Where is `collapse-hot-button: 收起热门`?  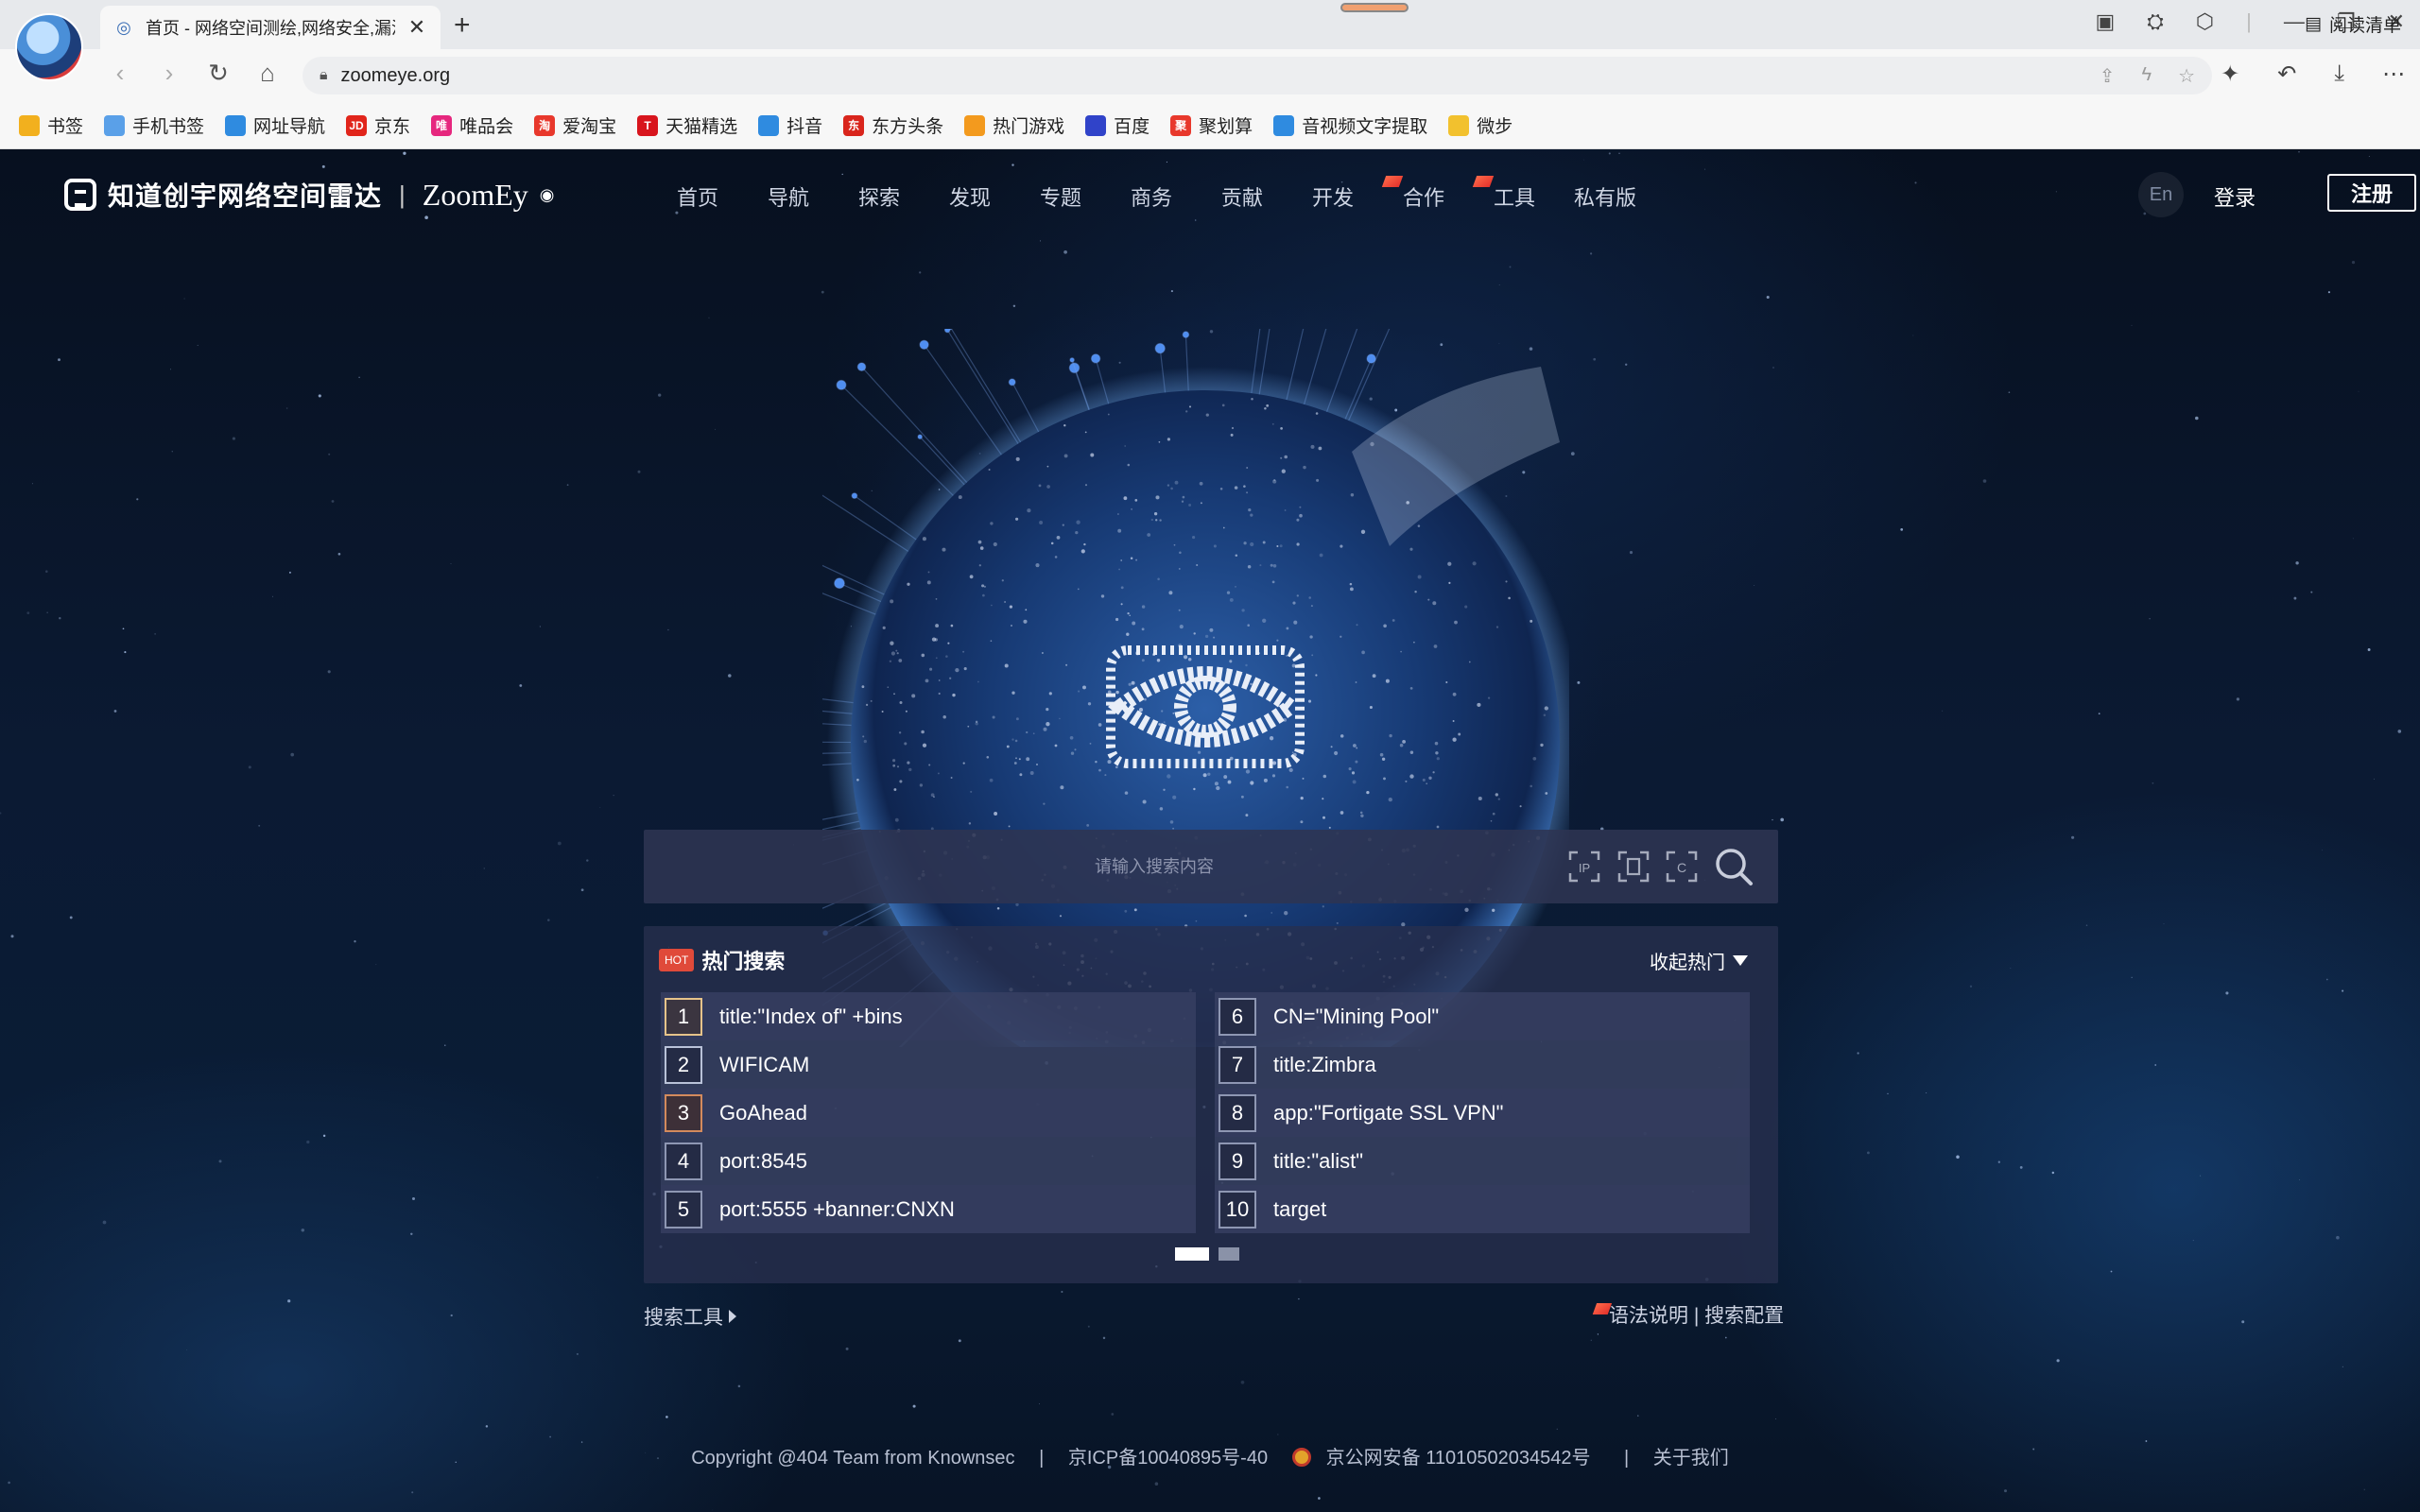 collapse-hot-button: 收起热门 is located at coordinates (1699, 960).